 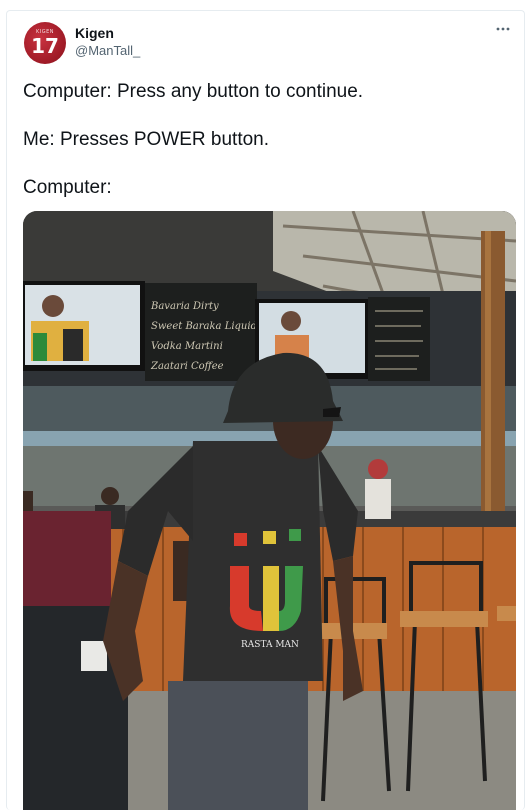 I want to click on chalk-line-3: Vodka Martini, so click(x=187, y=346).